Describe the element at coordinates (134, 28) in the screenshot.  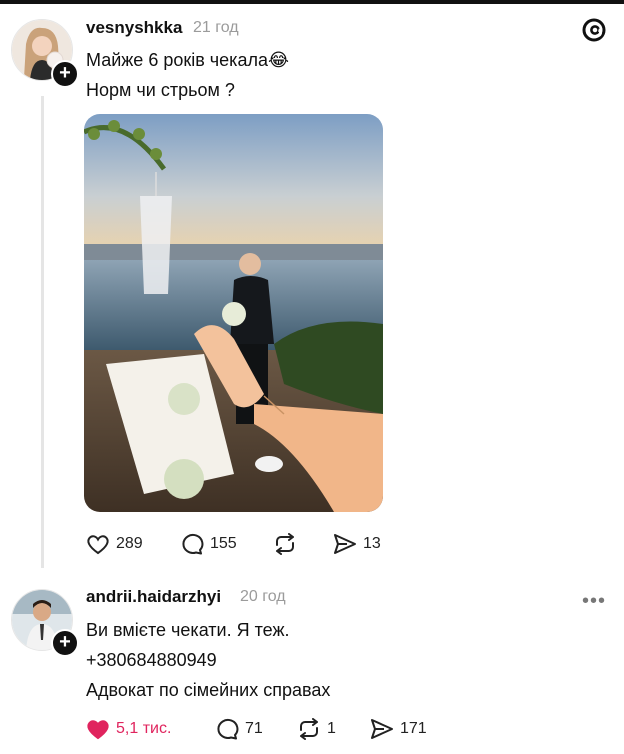
I see `post-username: vesnyshkka` at that location.